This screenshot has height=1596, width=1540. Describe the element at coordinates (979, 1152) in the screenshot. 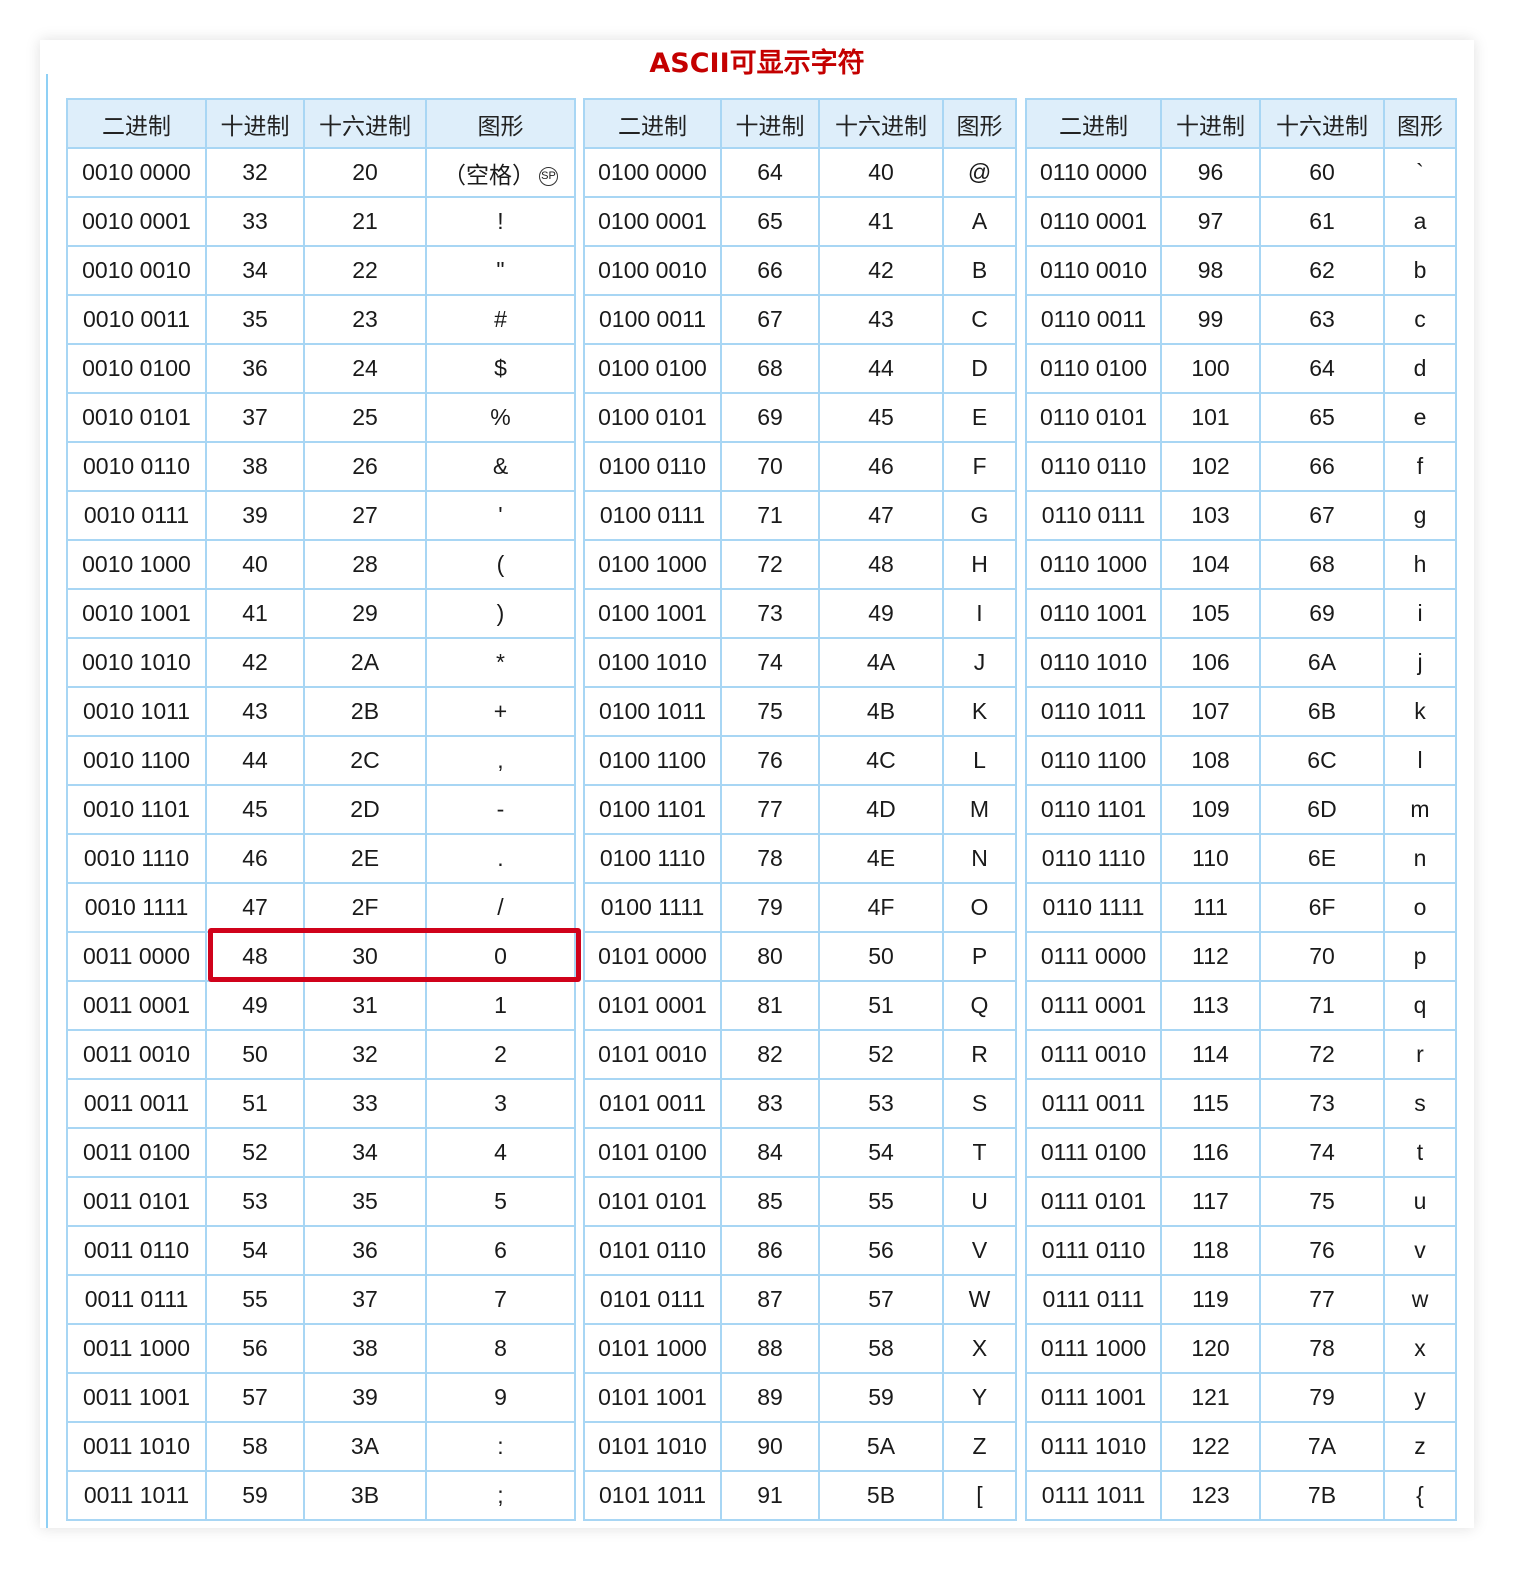

I see `glyph-cell: T` at that location.